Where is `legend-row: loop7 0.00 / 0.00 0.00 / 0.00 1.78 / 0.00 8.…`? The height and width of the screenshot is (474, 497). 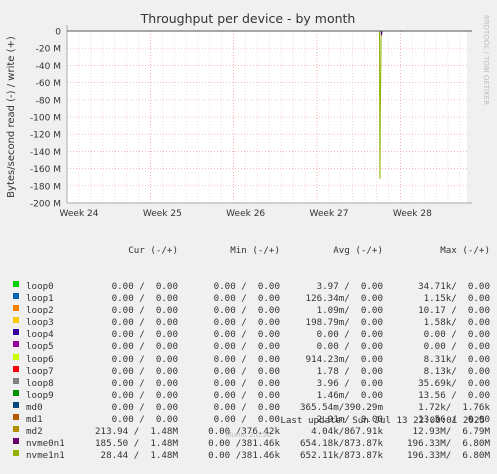
legend-row: loop7 0.00 / 0.00 0.00 / 0.00 1.78 / 0.00 8.… is located at coordinates (250, 371).